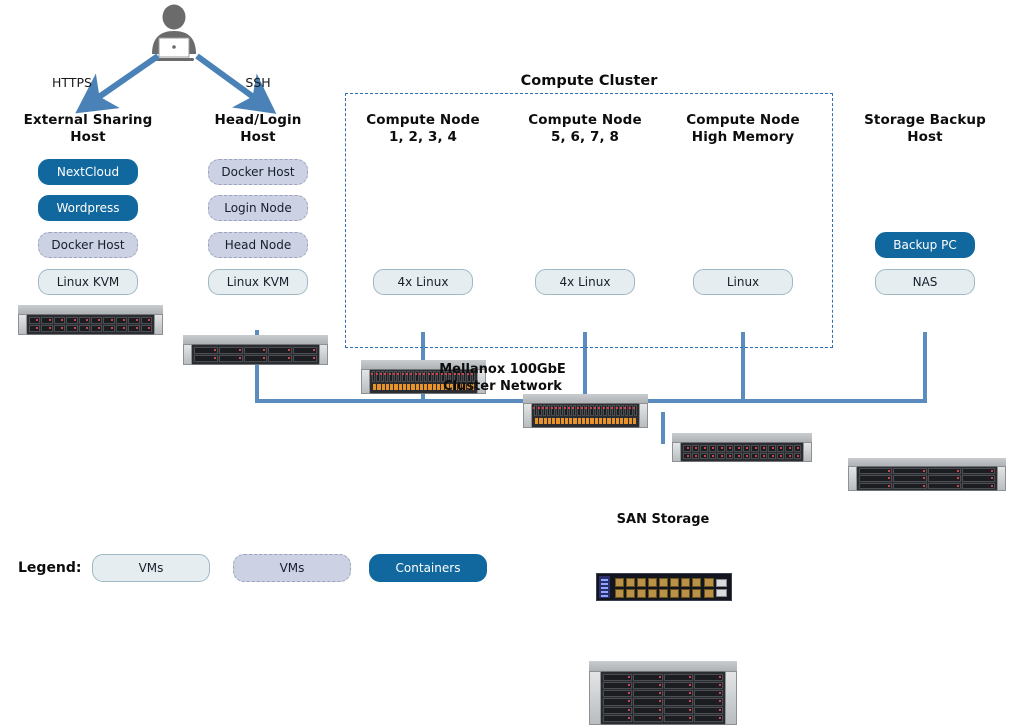  Describe the element at coordinates (585, 282) in the screenshot. I see `pill-4x-linux-5-8: 4x Linux` at that location.